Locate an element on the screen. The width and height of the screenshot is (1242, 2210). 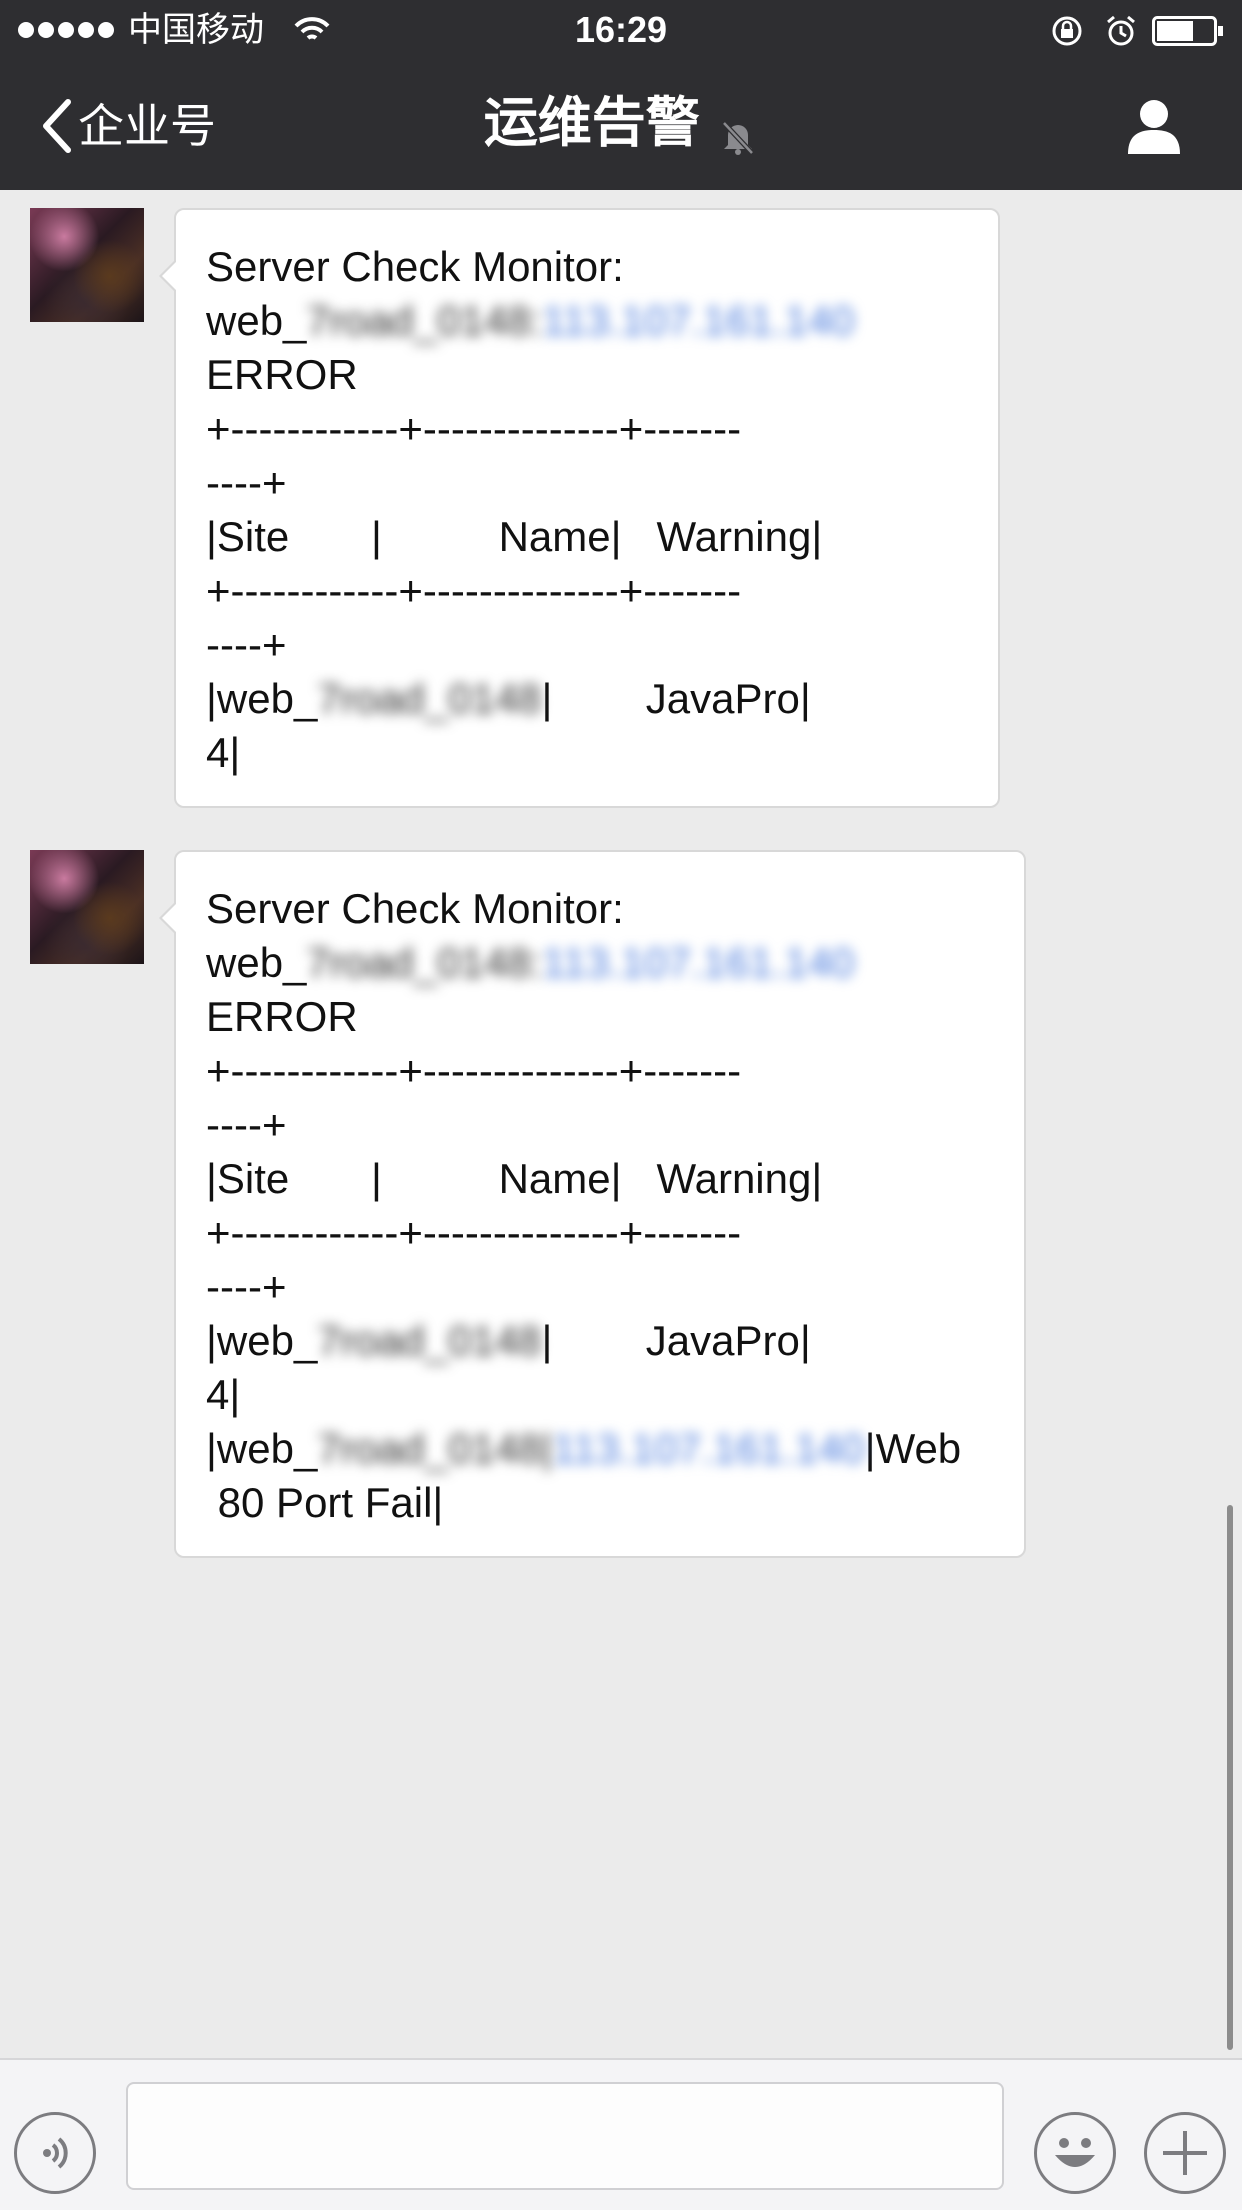
message-line: |web_7road_0148|113.107.161.140|Web is located at coordinates (615, 1449).